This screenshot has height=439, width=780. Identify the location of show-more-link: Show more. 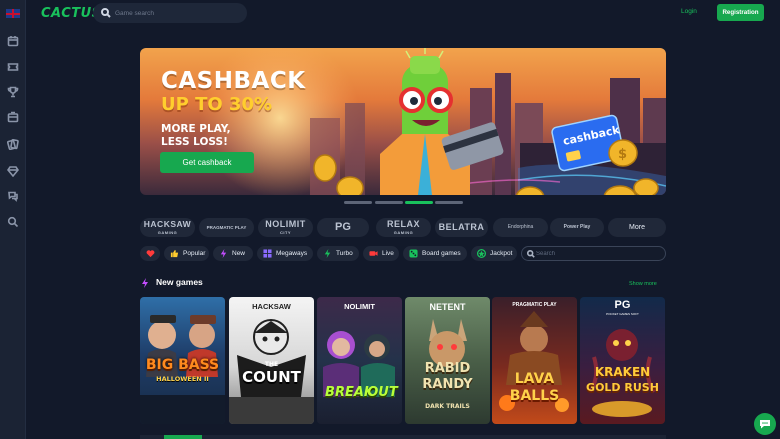
(643, 284).